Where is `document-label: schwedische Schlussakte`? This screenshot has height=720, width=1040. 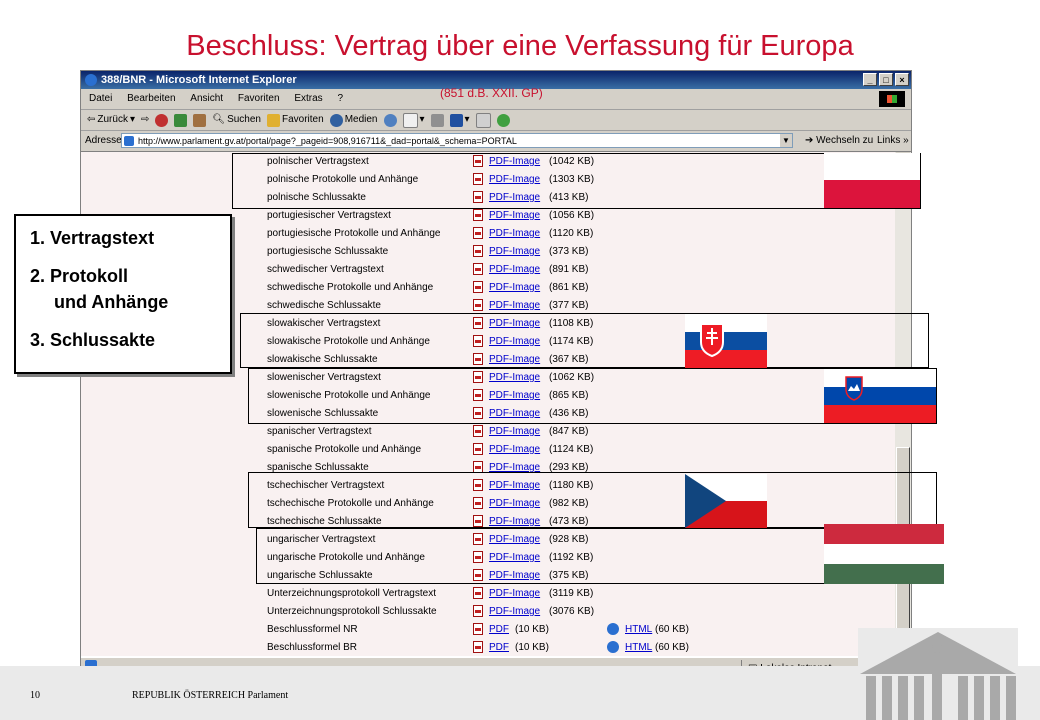 document-label: schwedische Schlussakte is located at coordinates (324, 305).